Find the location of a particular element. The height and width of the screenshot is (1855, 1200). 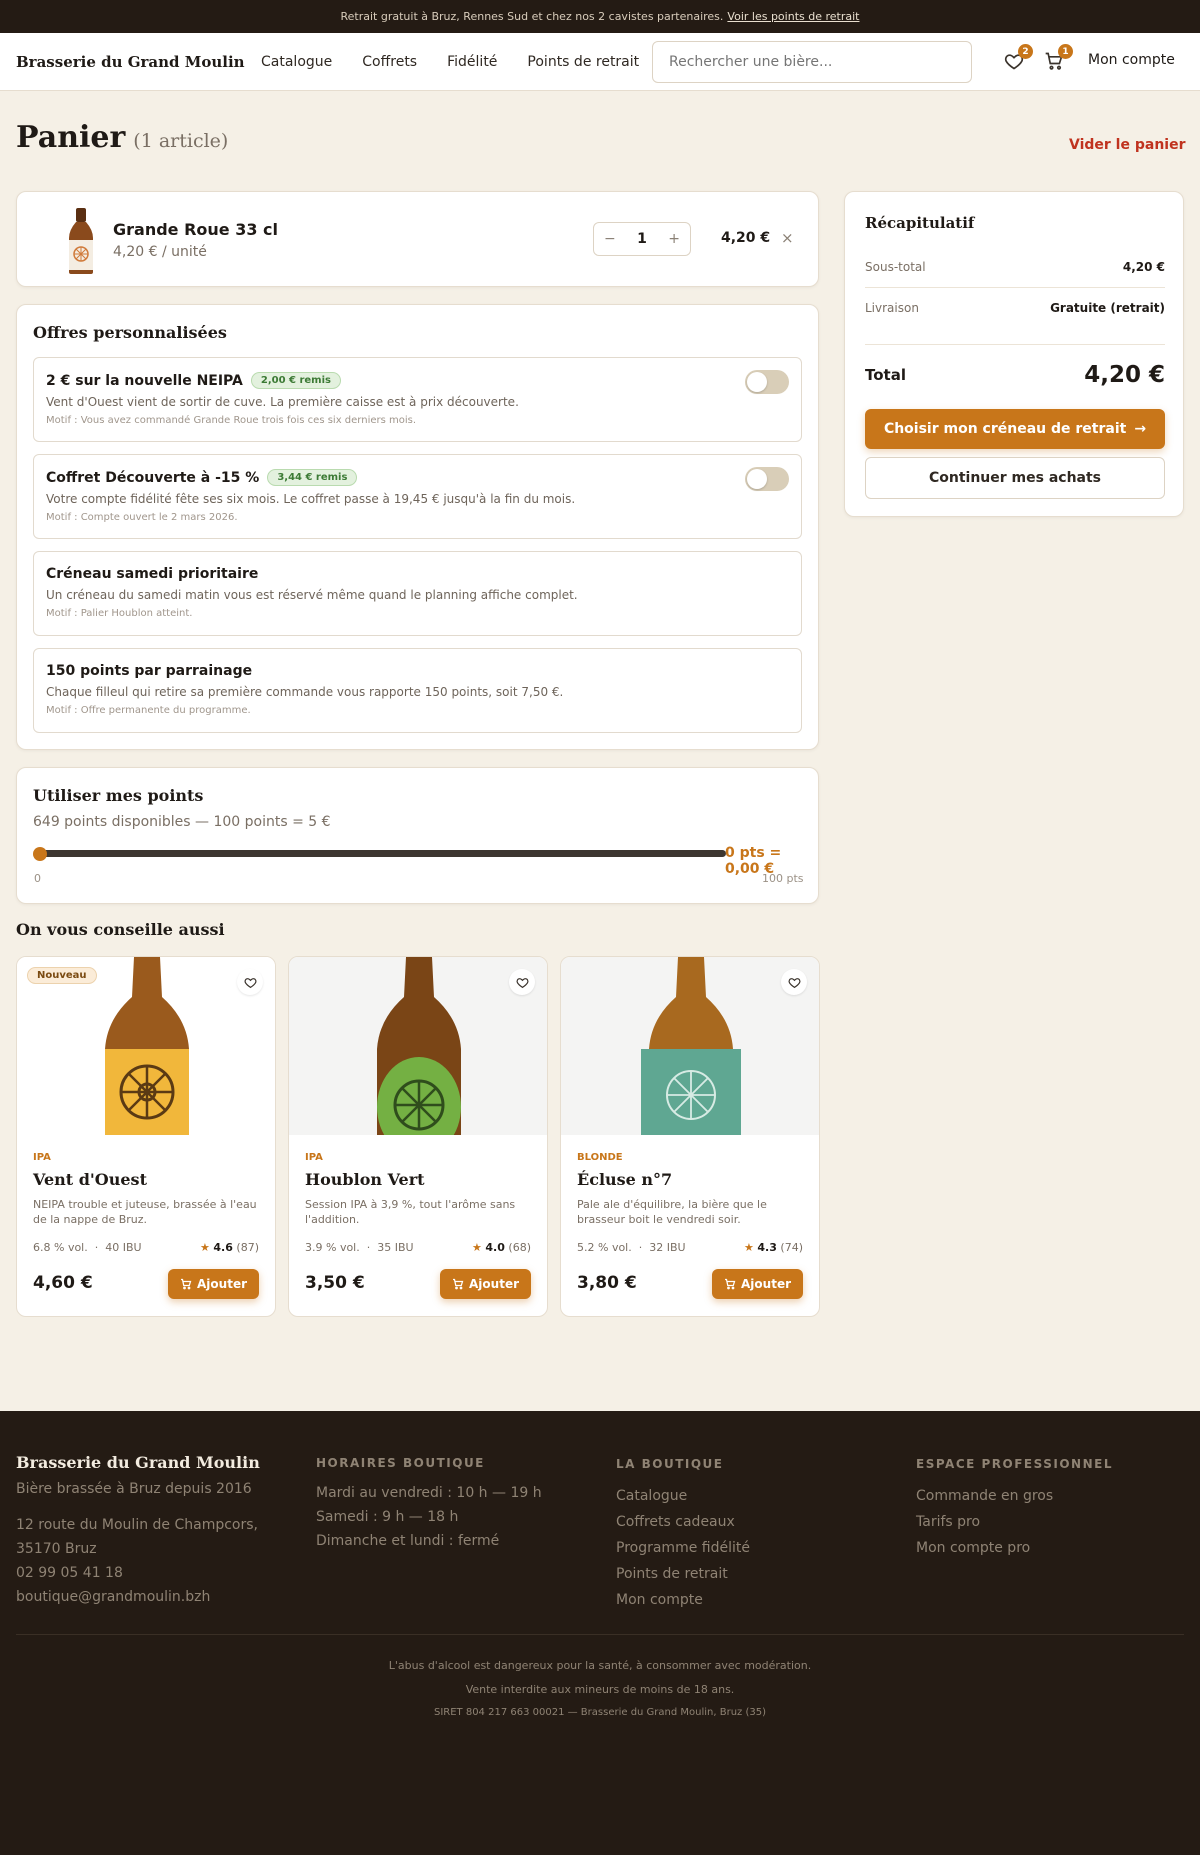

footer-email: boutique@grandmoulin.bzh is located at coordinates (151, 1597).